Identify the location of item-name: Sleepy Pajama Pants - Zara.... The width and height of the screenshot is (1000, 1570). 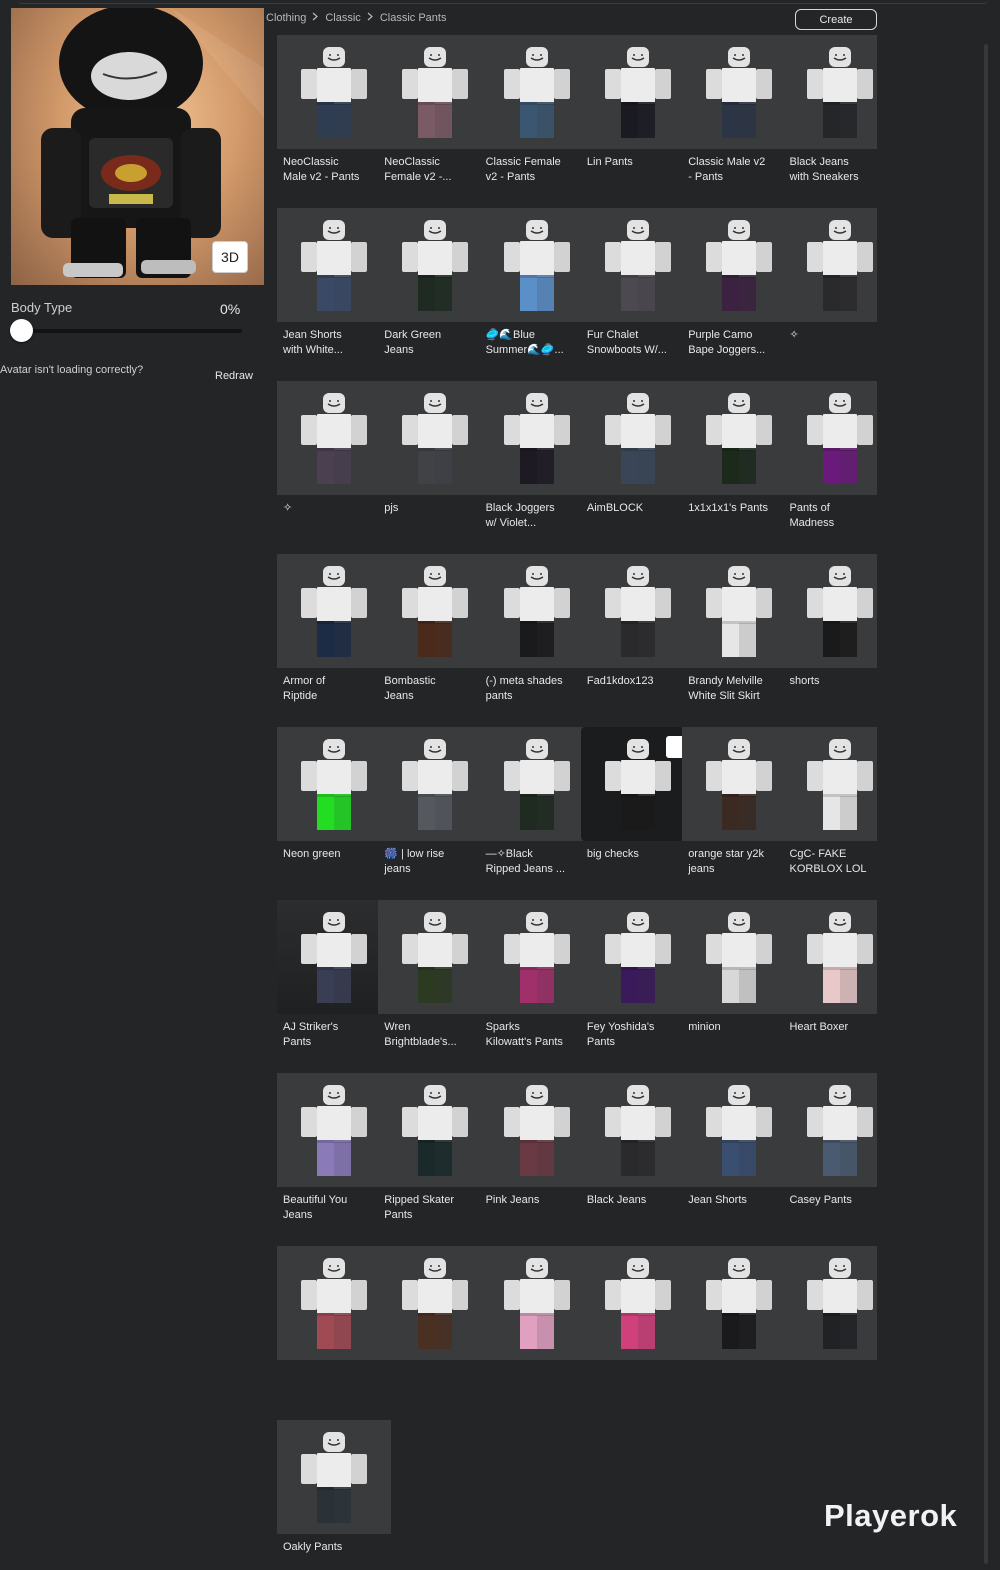
(532, 1381).